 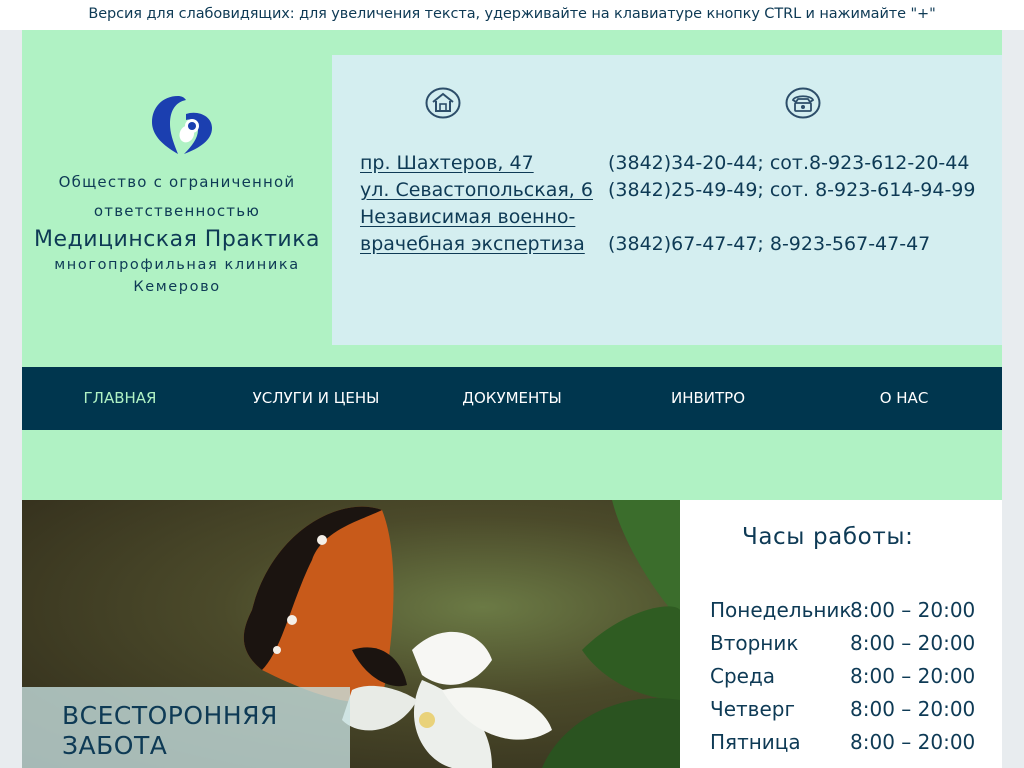 I want to click on hero-caption: ВСЕСТОРОННЯЯ ЗАБОТА, so click(x=186, y=727).